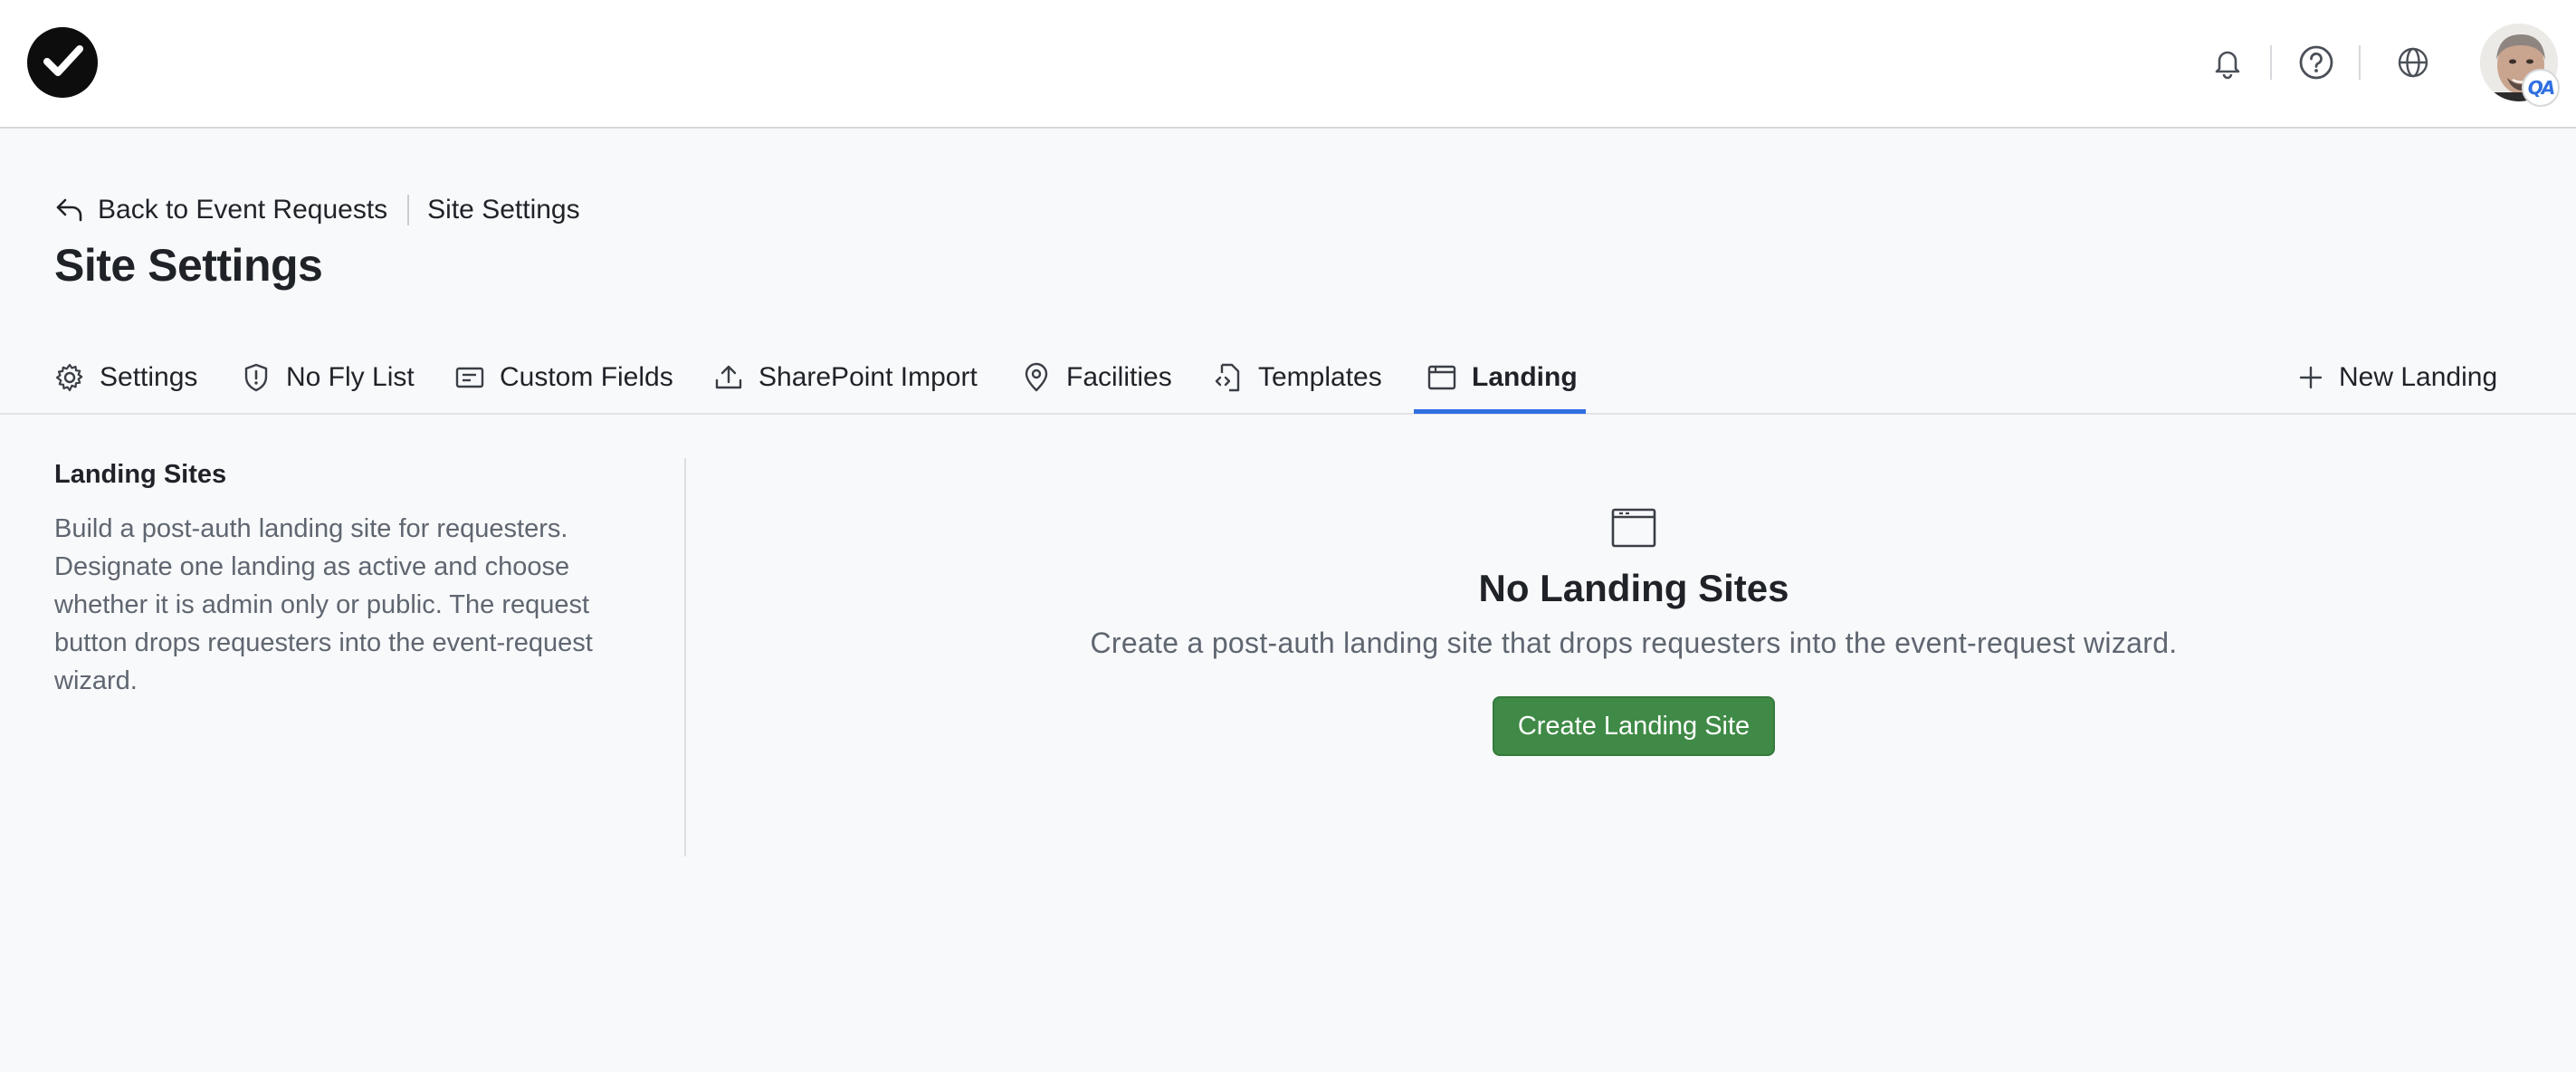 The image size is (2576, 1072). I want to click on create-landing-site-button: Create Landing Site, so click(1634, 726).